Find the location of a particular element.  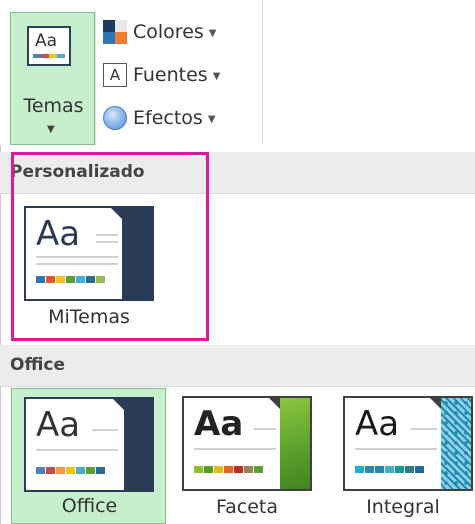

font-icon: A is located at coordinates (115, 75).